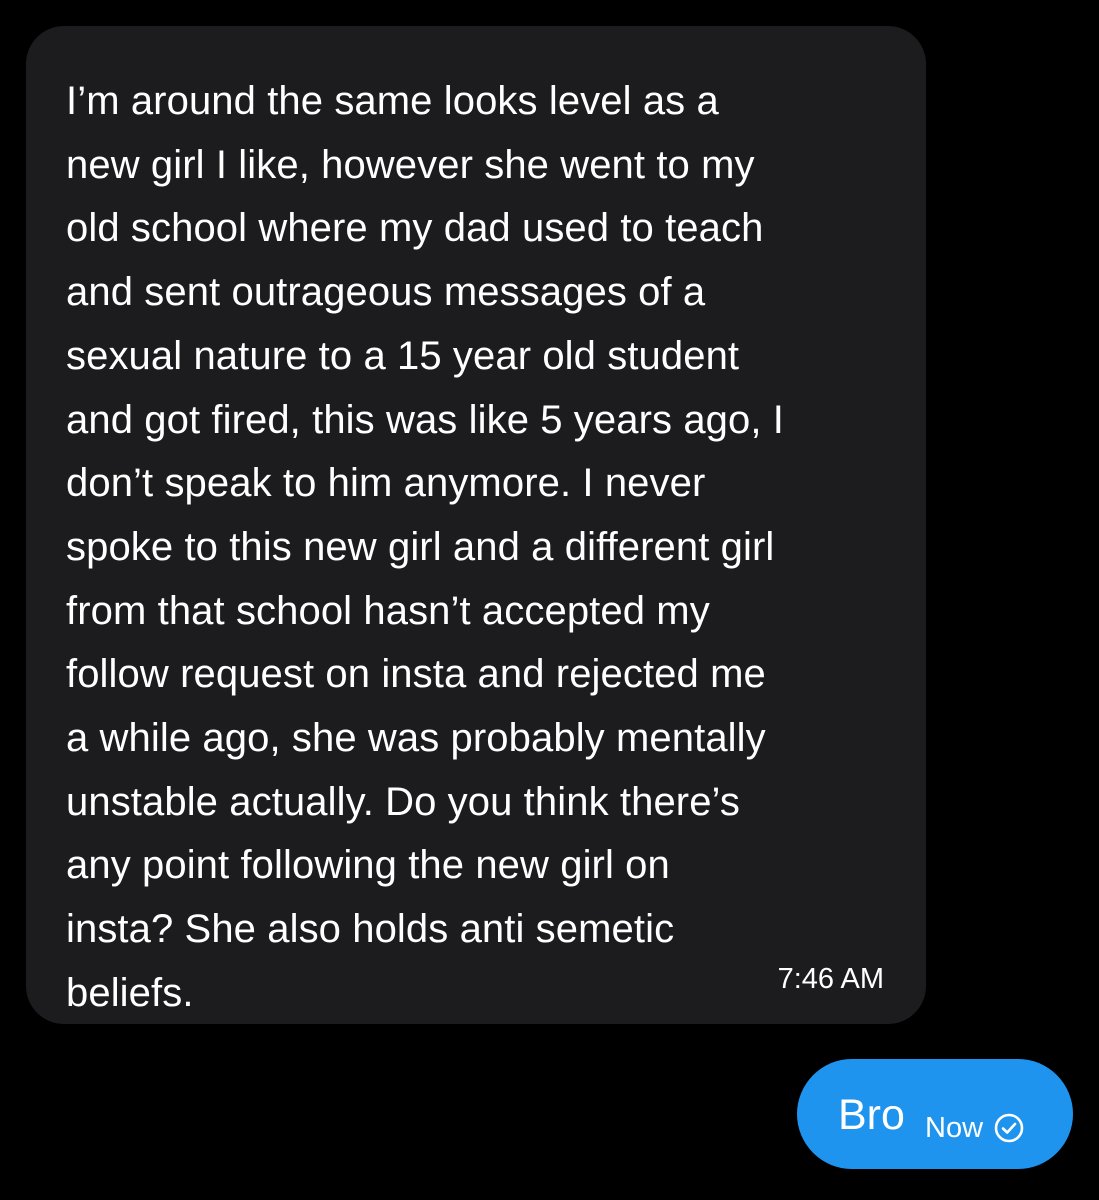 This screenshot has height=1200, width=1099. Describe the element at coordinates (871, 1115) in the screenshot. I see `outgoing-message-text: Bro` at that location.